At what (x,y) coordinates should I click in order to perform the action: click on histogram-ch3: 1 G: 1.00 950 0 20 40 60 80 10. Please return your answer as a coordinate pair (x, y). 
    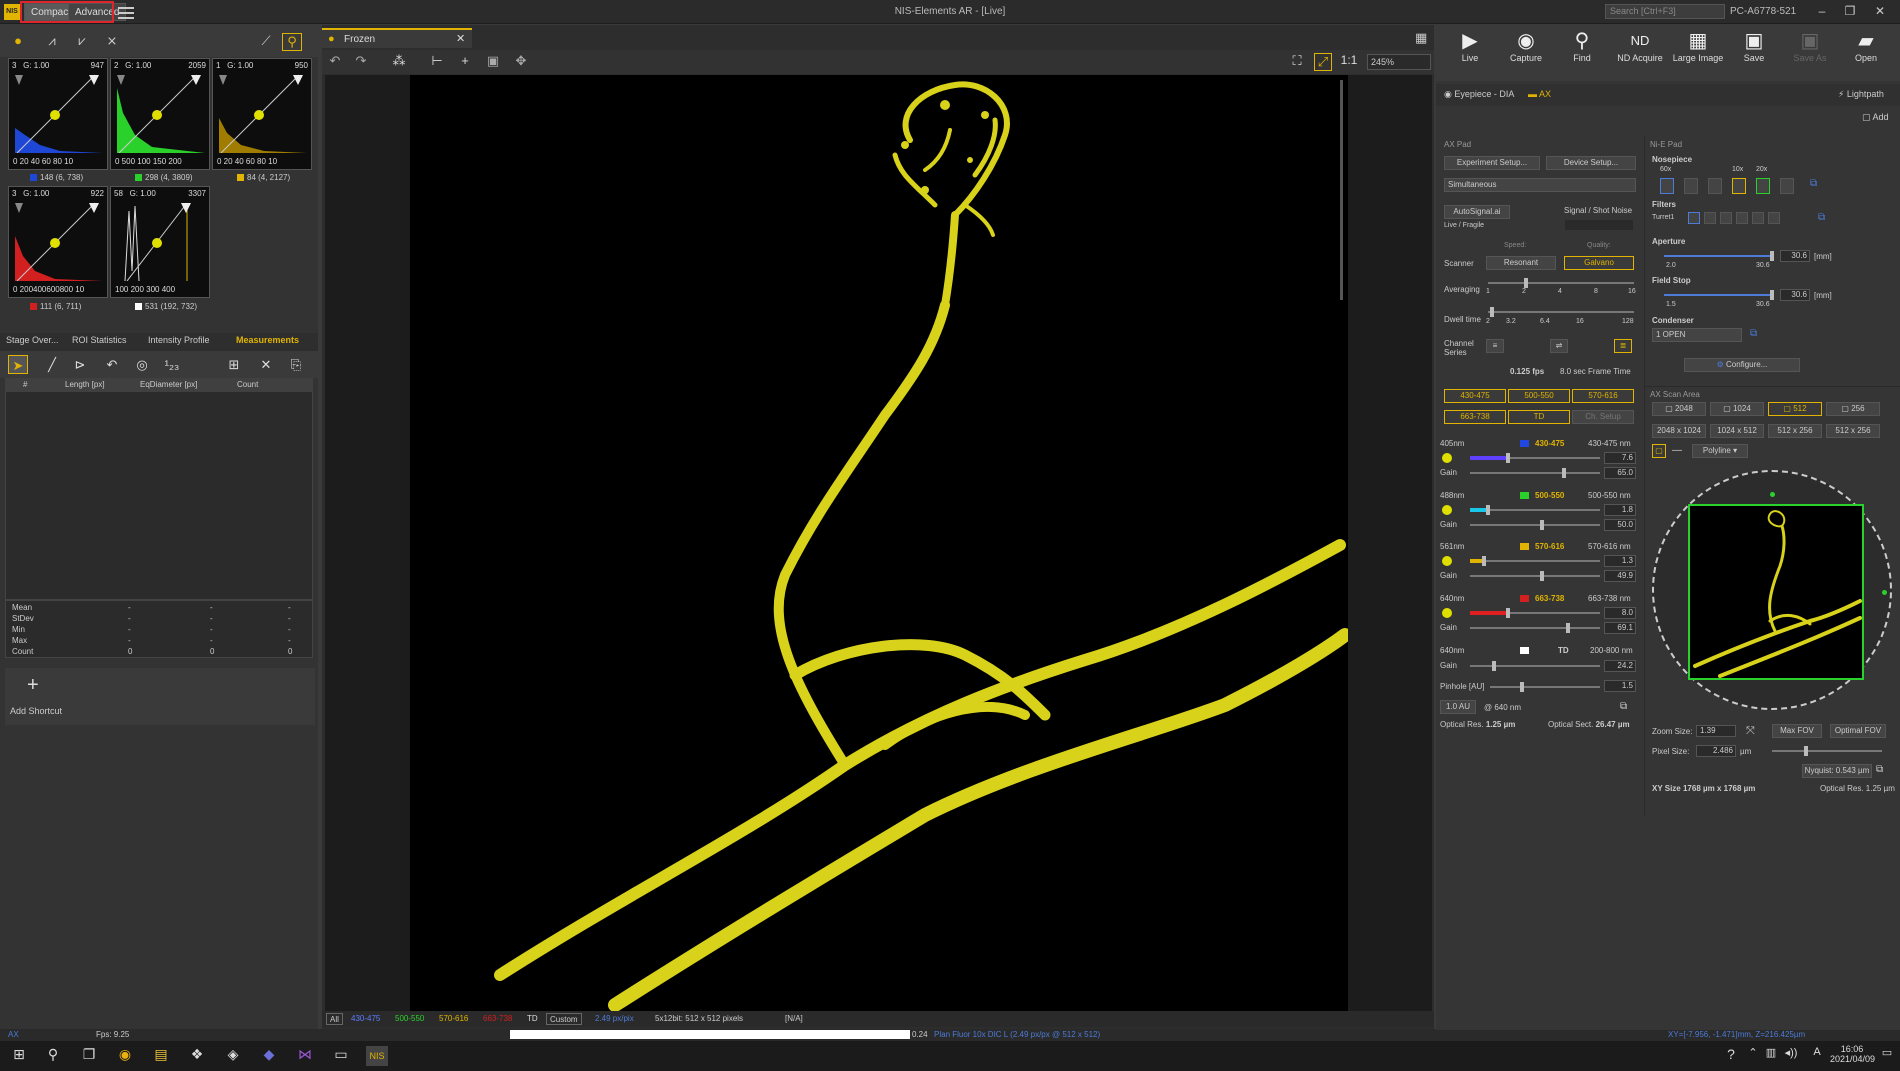
    Looking at the image, I should click on (262, 114).